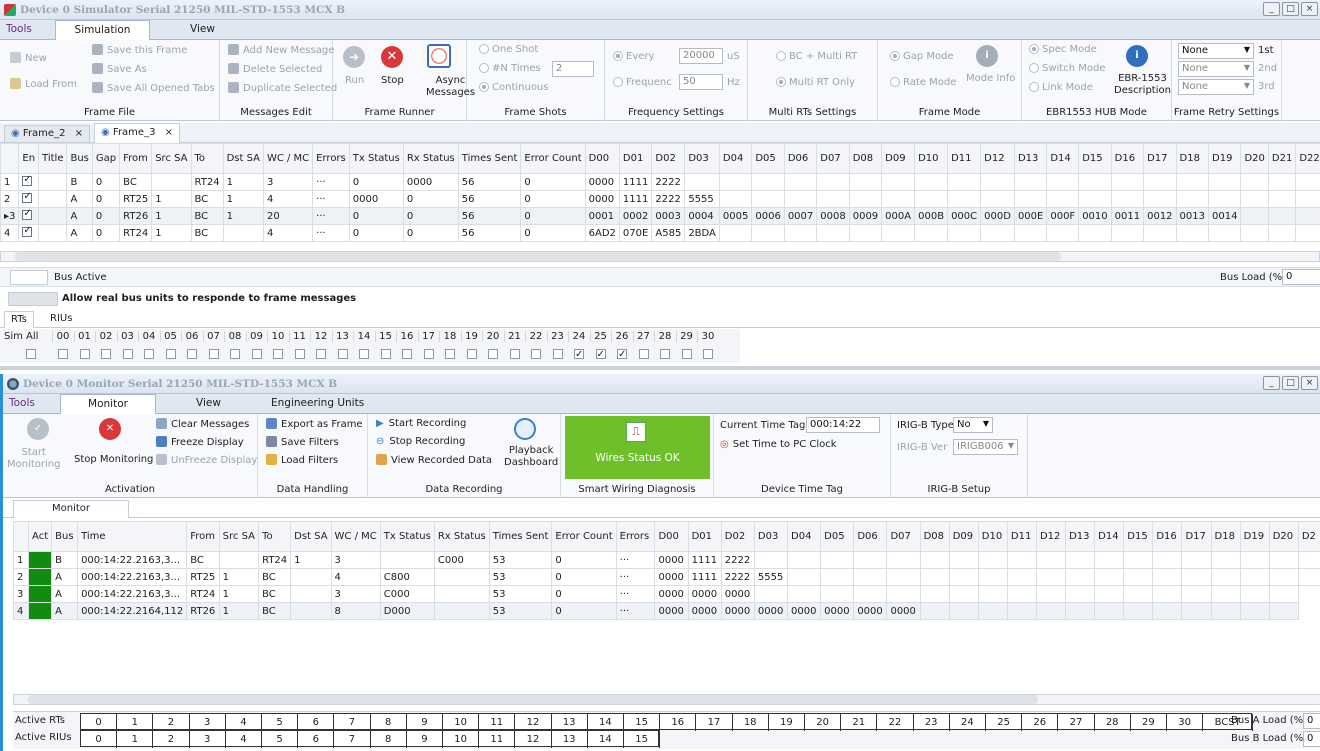 Image resolution: width=1320 pixels, height=751 pixels. What do you see at coordinates (1030, 216) in the screenshot?
I see `table-cell: 000E` at bounding box center [1030, 216].